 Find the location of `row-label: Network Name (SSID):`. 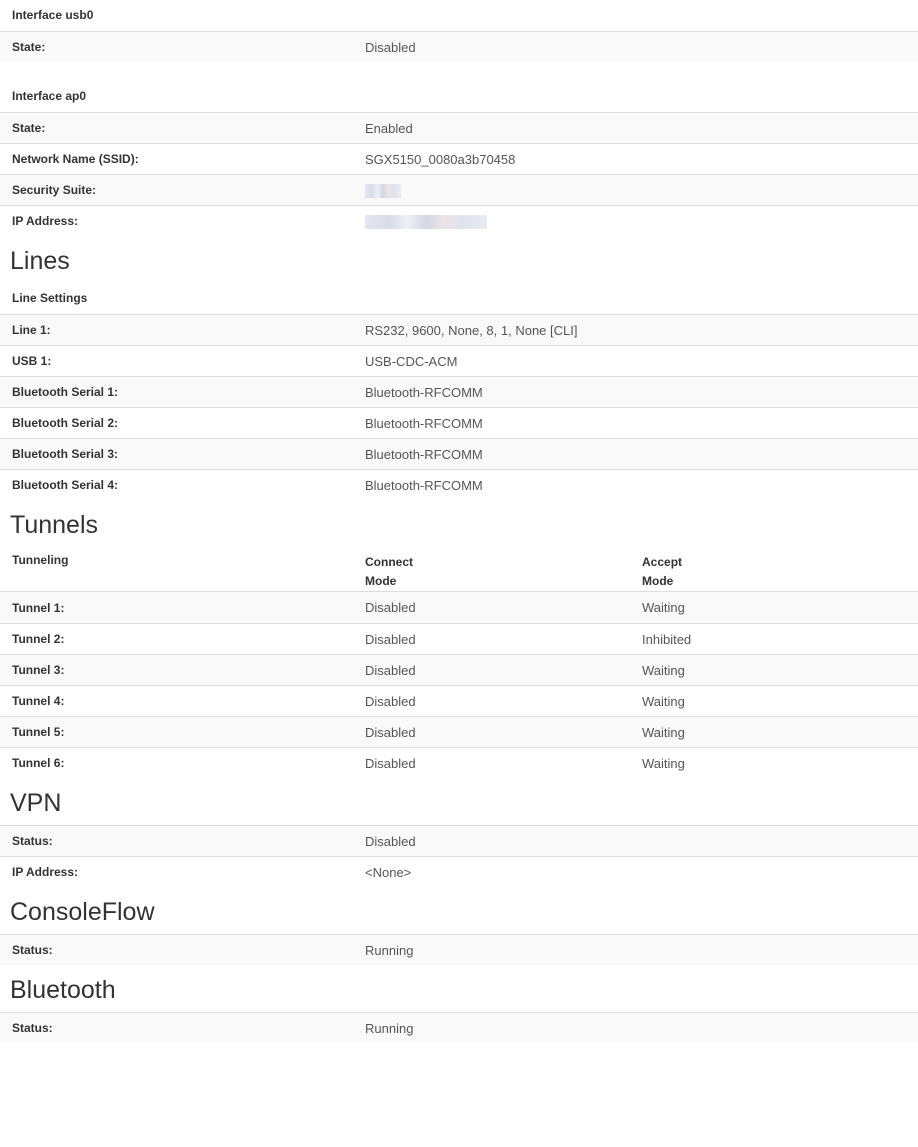

row-label: Network Name (SSID): is located at coordinates (75, 159).